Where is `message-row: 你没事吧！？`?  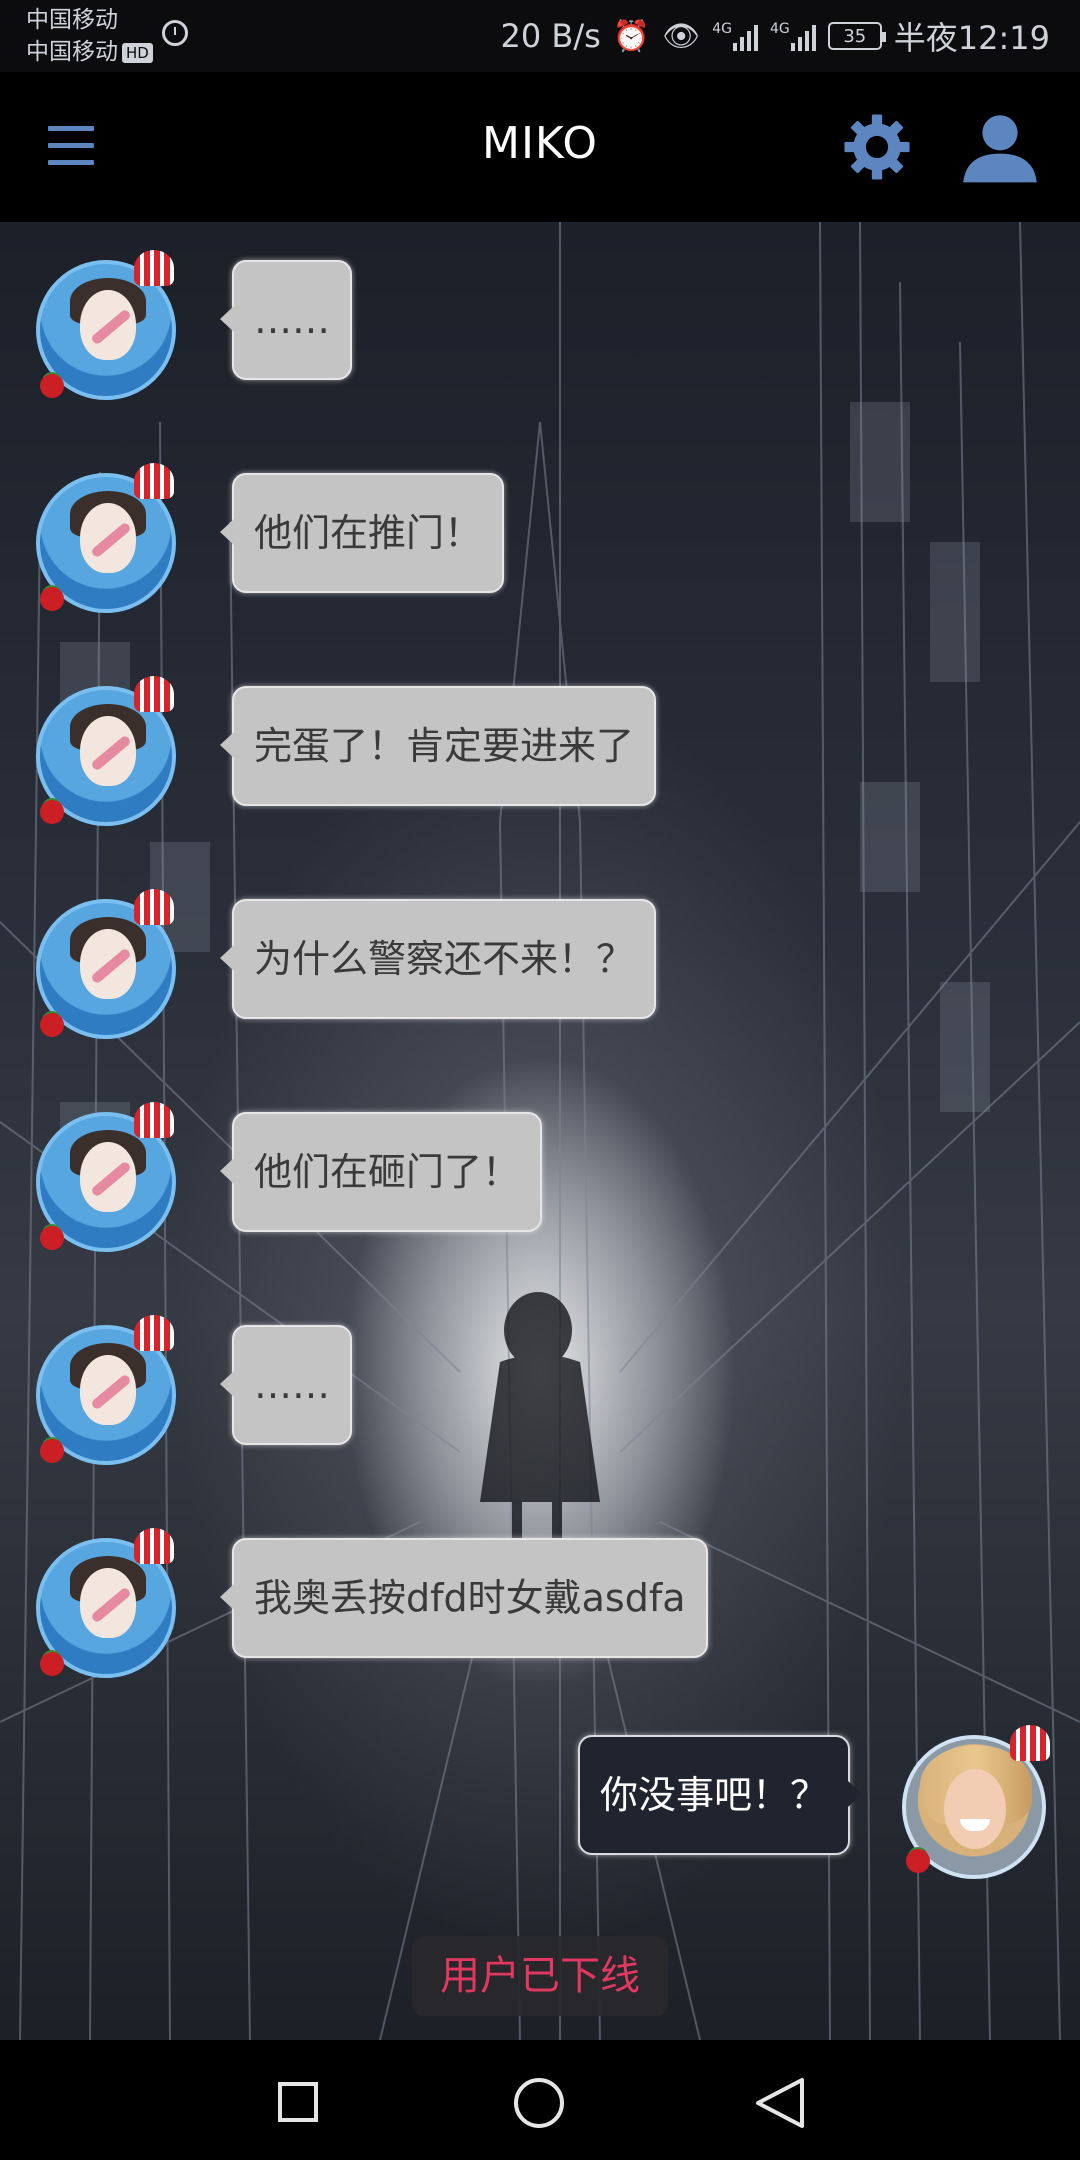
message-row: 你没事吧！？ is located at coordinates (540, 1807).